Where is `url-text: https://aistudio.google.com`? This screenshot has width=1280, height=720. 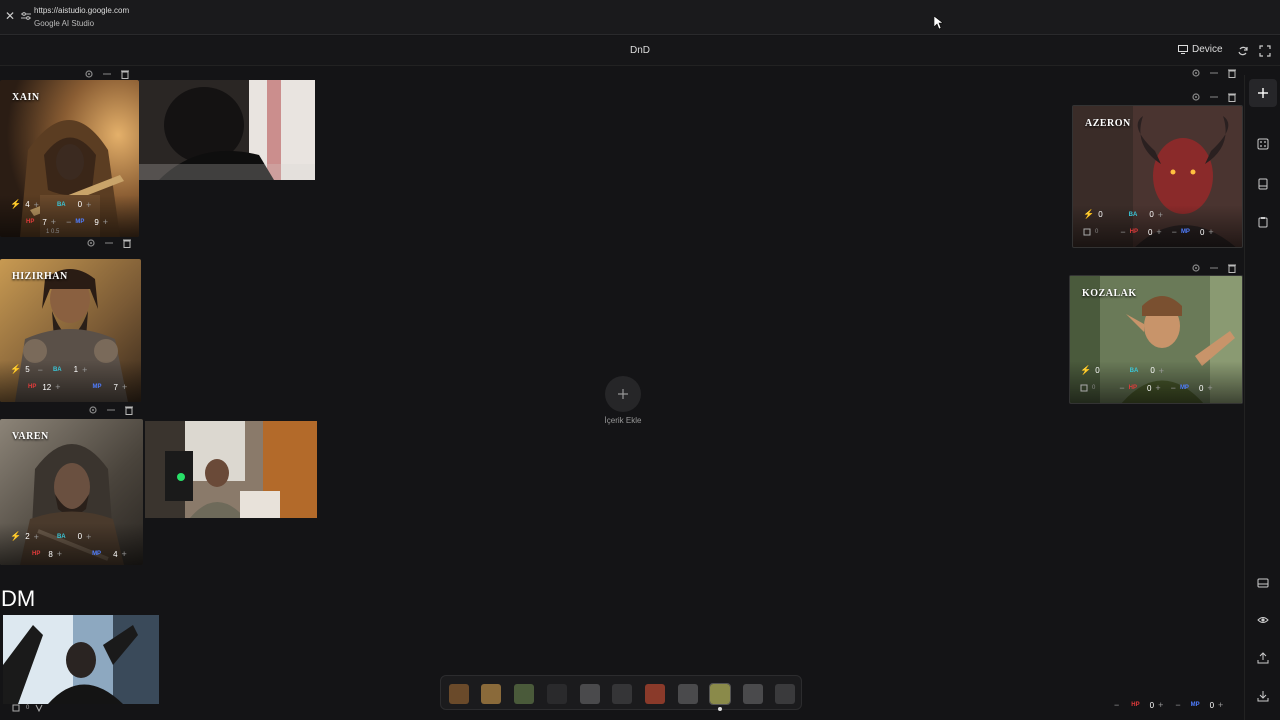
url-text: https://aistudio.google.com is located at coordinates (81, 10).